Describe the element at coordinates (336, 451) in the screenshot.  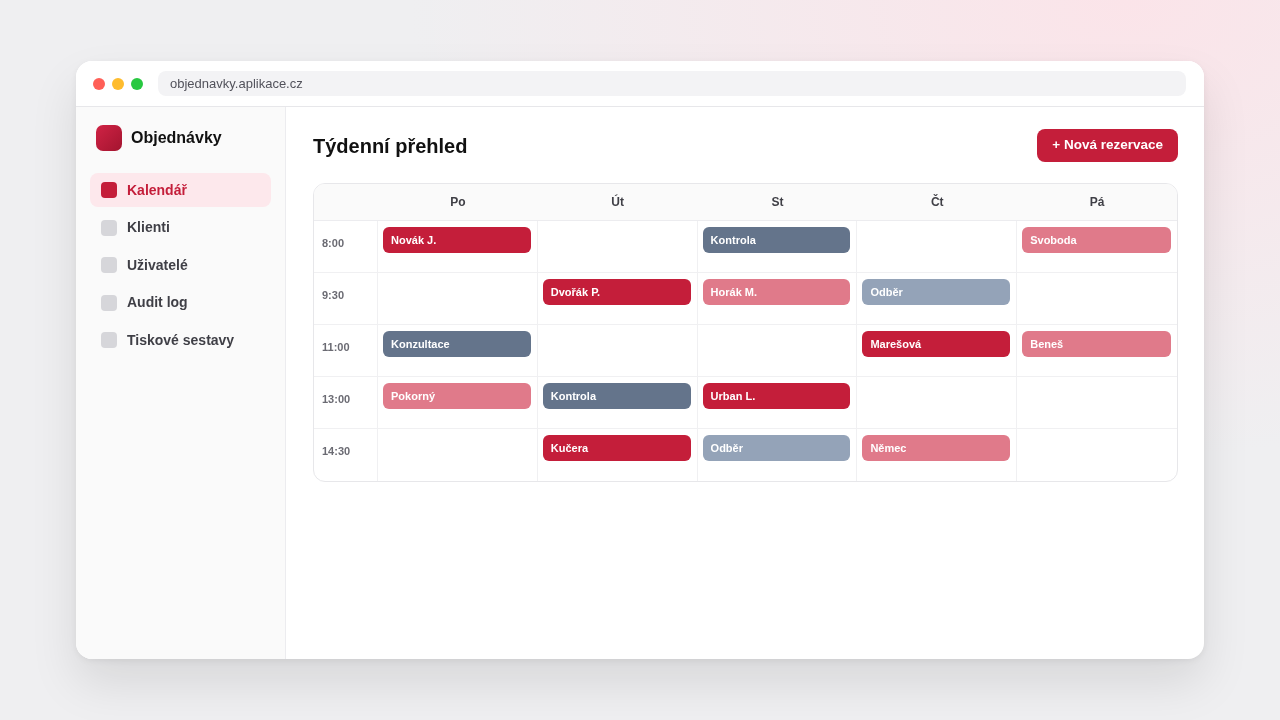
I see `time-label: 14:30` at that location.